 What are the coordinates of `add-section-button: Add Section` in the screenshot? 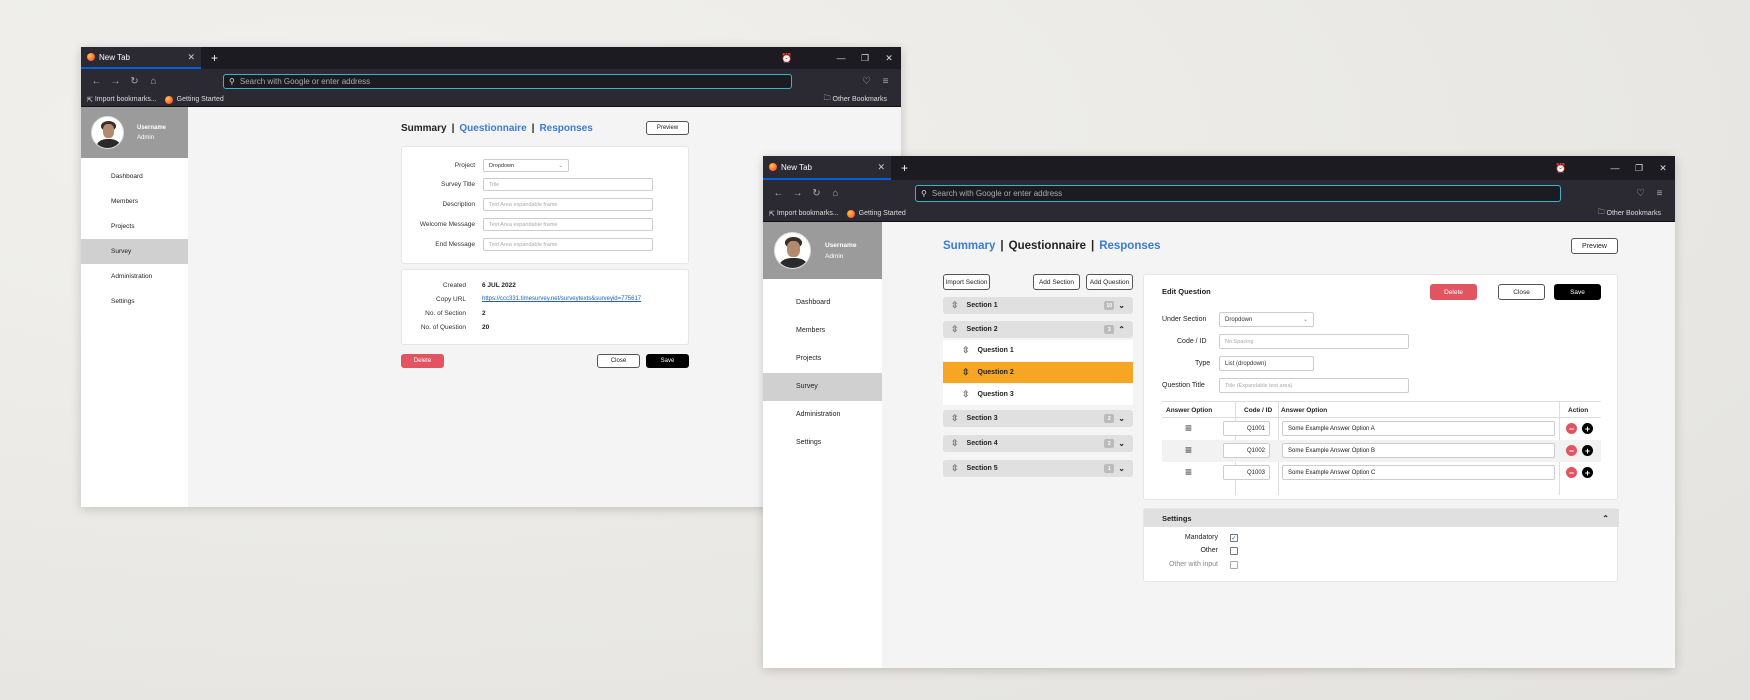 It's located at (1056, 282).